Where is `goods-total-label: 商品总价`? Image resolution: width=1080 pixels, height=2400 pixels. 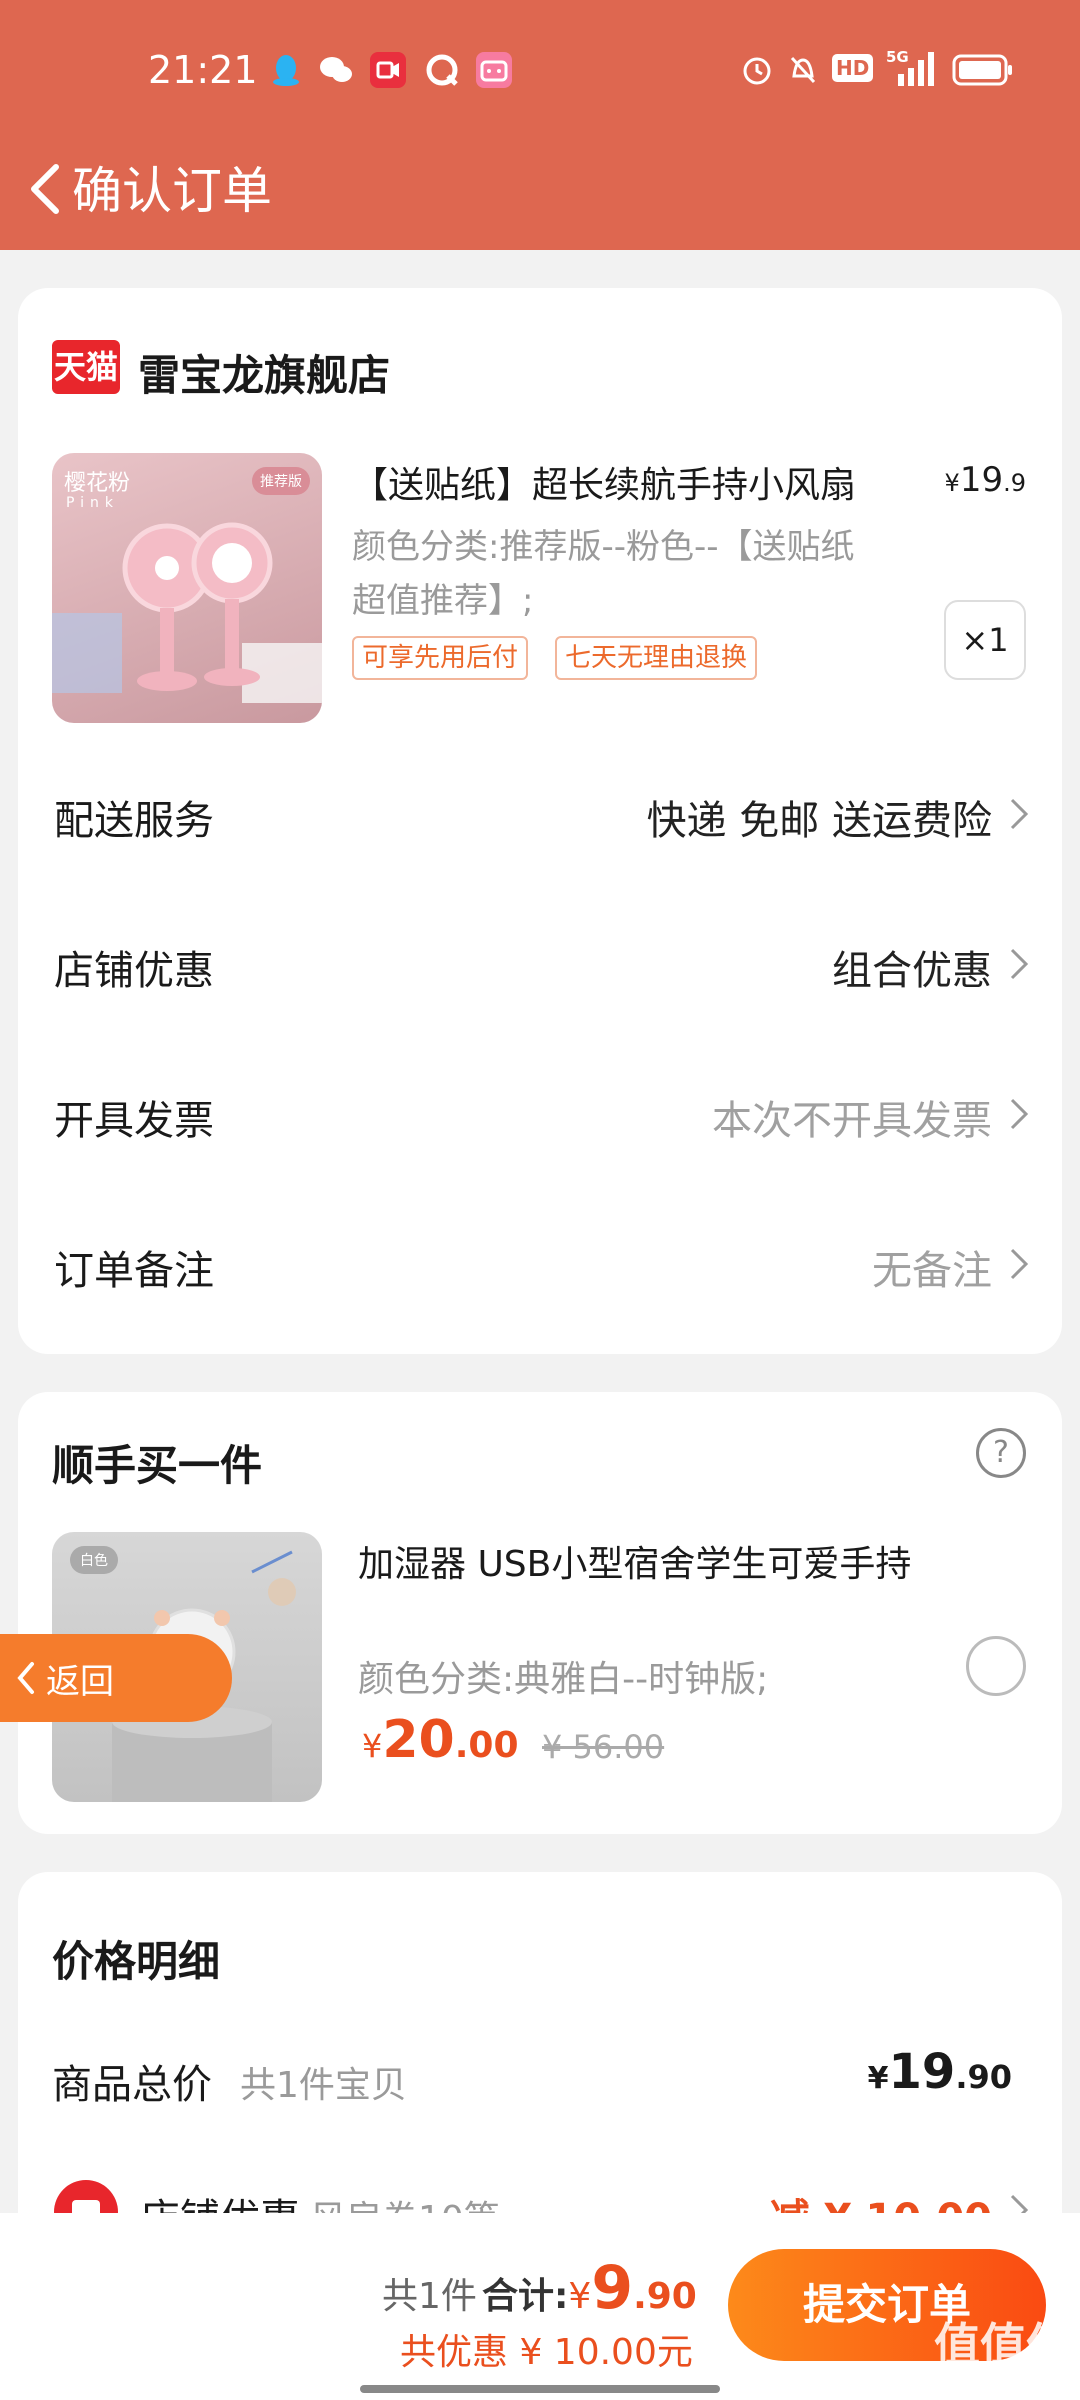 goods-total-label: 商品总价 is located at coordinates (132, 2085).